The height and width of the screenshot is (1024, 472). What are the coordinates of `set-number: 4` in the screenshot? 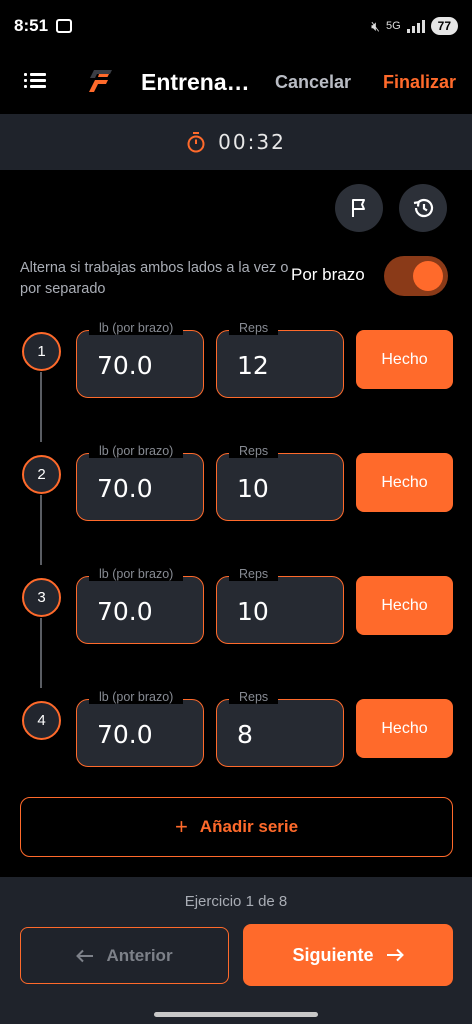 It's located at (41, 720).